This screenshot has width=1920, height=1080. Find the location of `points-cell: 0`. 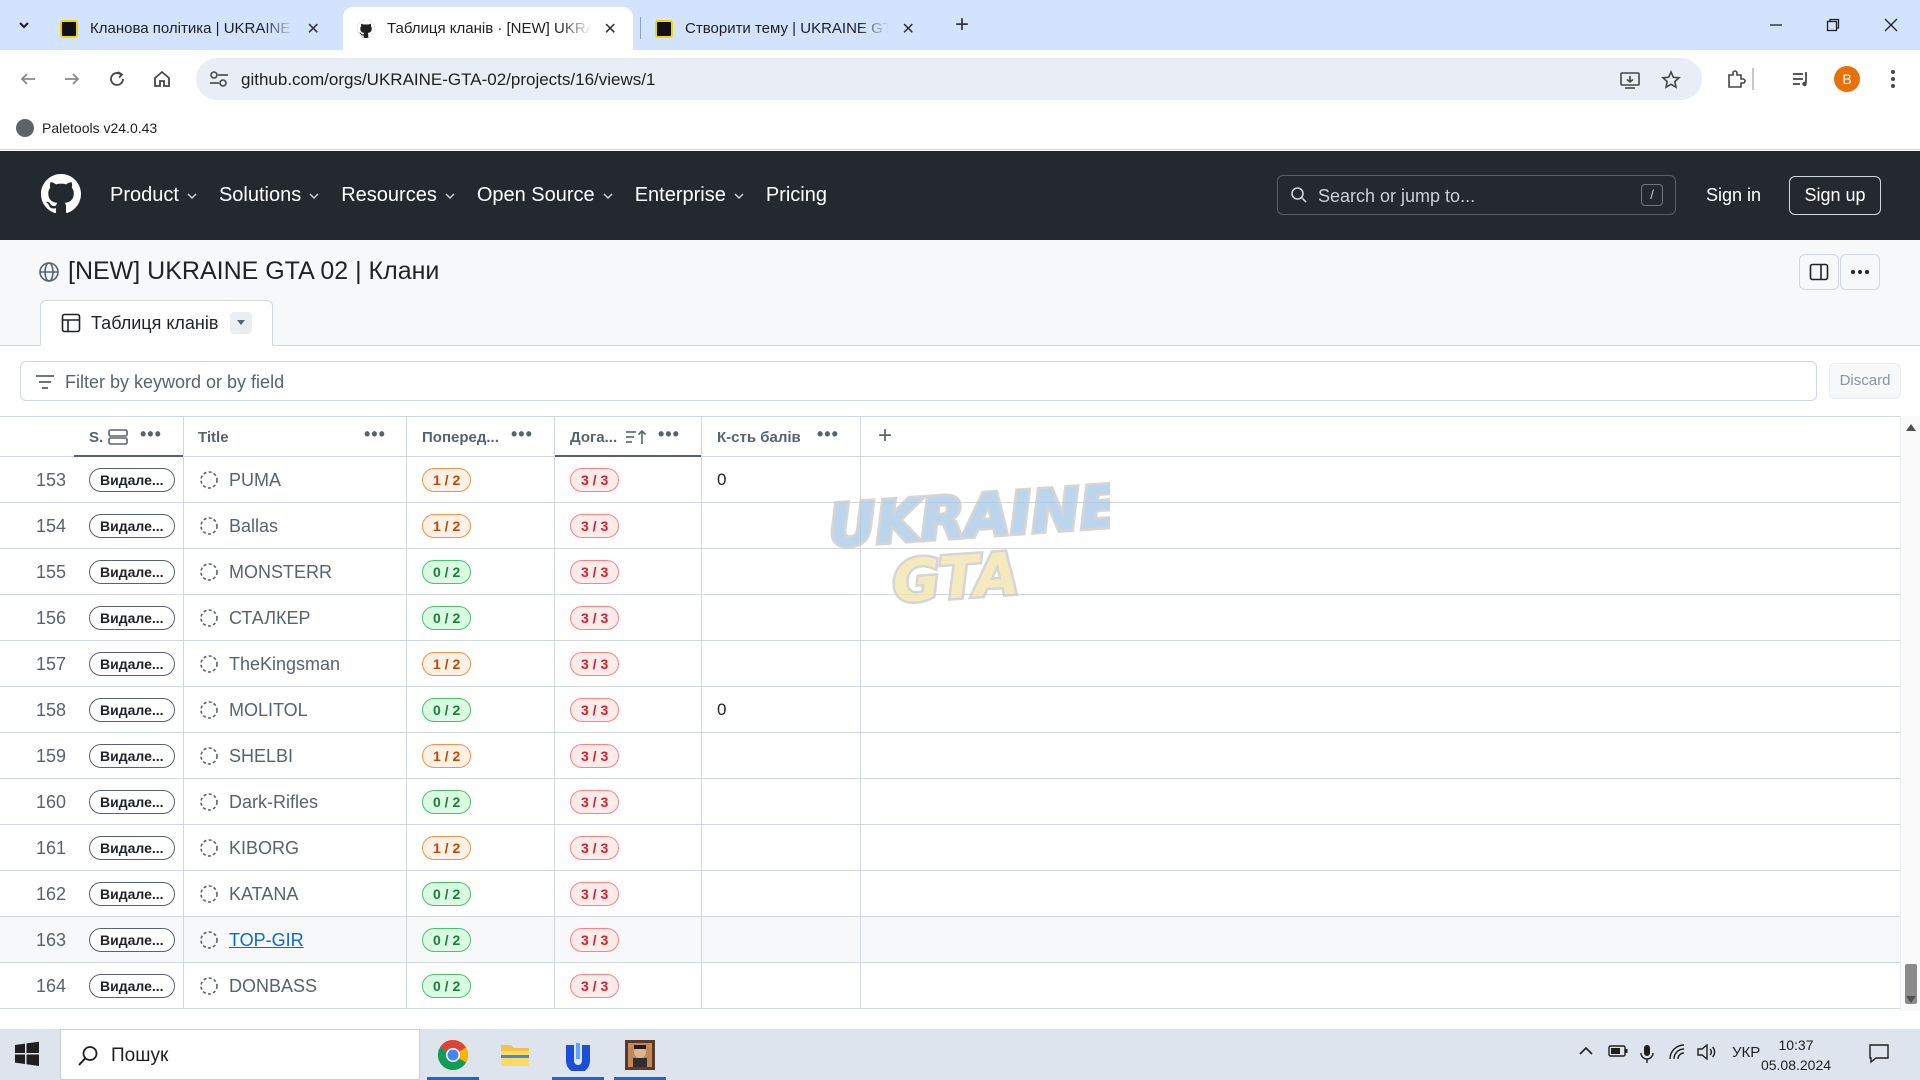

points-cell: 0 is located at coordinates (781, 710).